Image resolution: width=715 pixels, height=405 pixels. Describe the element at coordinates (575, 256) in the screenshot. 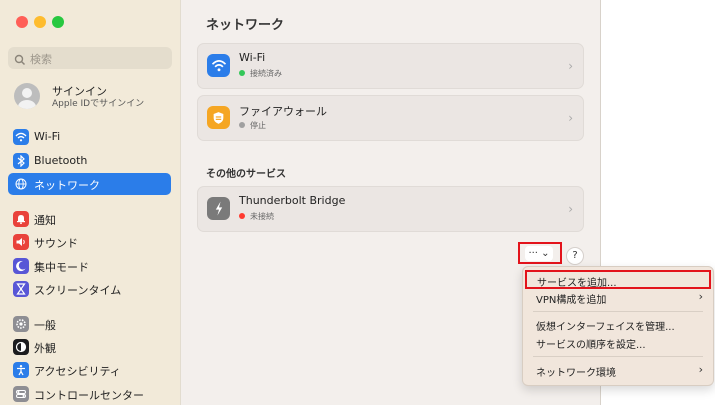

I see `help-button: ?` at that location.